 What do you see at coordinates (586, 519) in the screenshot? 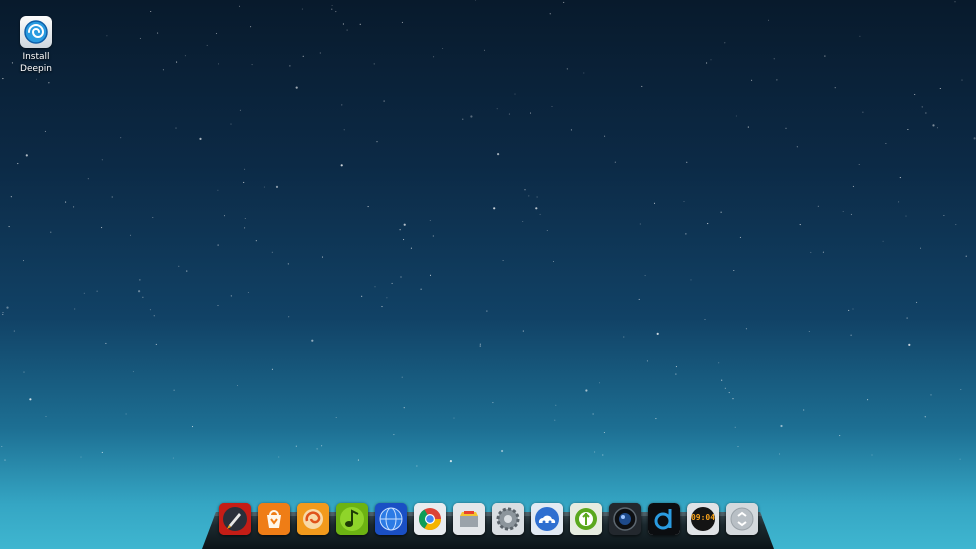
I see `dock-app-ideas` at bounding box center [586, 519].